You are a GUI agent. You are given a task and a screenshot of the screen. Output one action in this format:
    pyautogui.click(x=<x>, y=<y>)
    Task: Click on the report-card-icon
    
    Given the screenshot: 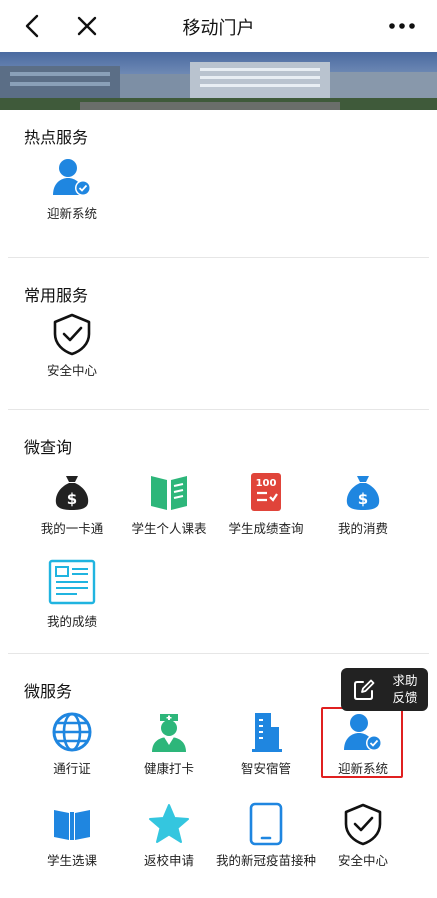 What is the action you would take?
    pyautogui.click(x=72, y=582)
    